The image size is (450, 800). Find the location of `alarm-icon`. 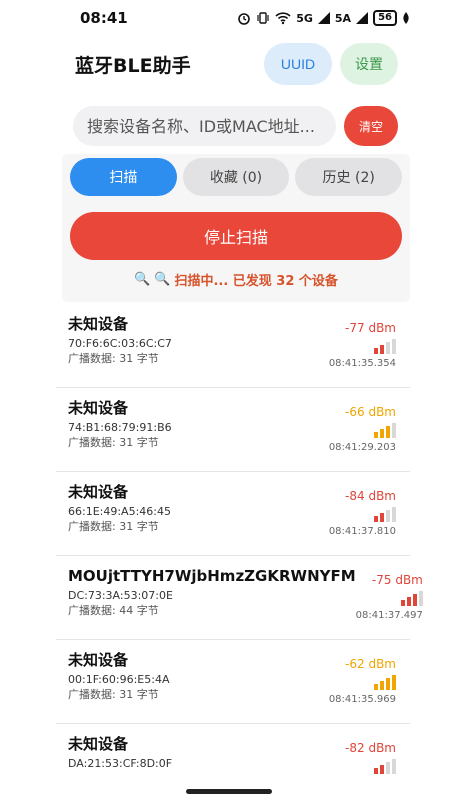

alarm-icon is located at coordinates (244, 18).